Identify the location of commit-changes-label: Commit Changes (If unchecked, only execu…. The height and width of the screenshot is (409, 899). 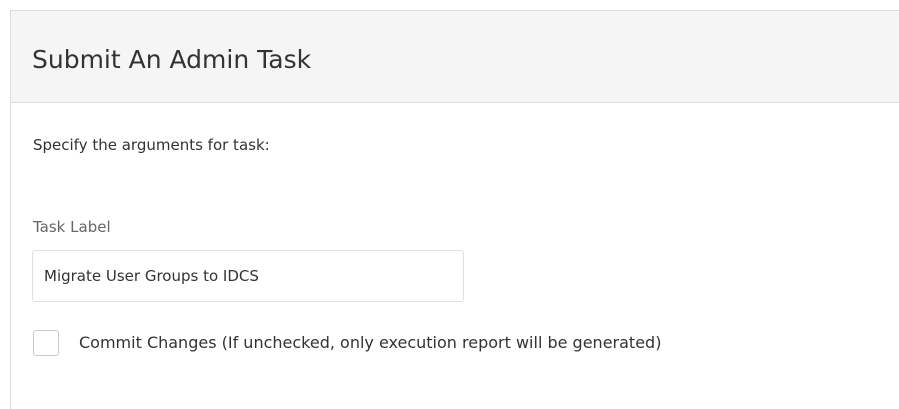
(370, 343).